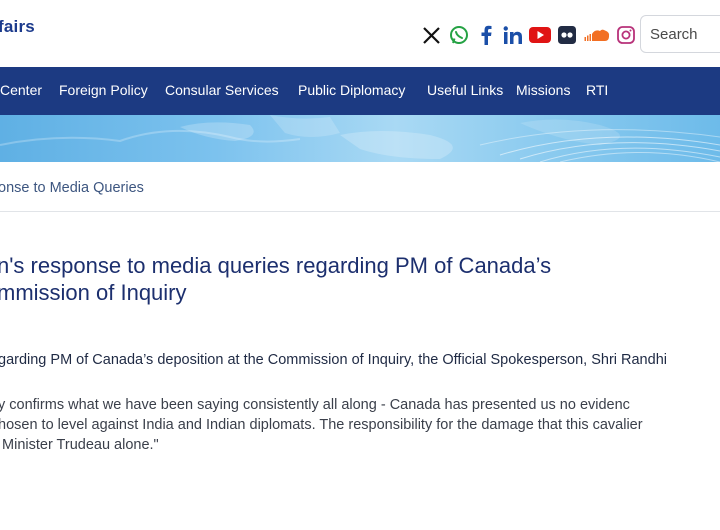 The image size is (720, 530). Describe the element at coordinates (512, 35) in the screenshot. I see `linkedin-icon` at that location.